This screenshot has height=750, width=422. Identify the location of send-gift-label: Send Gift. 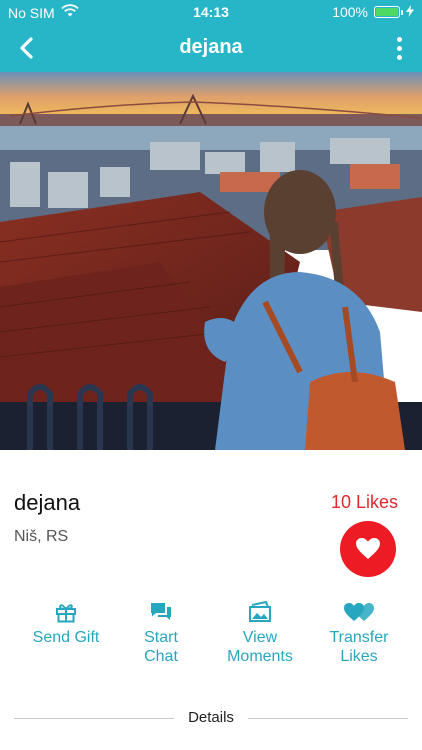
(66, 637).